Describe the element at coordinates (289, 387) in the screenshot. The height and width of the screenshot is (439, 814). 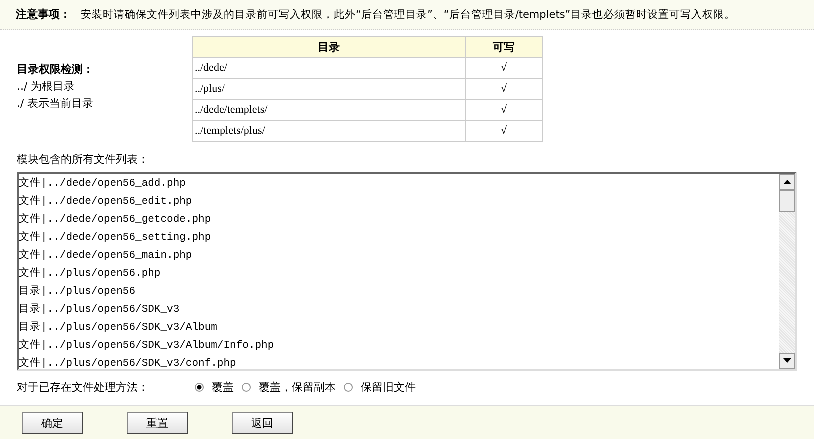
I see `radio-option: 覆盖，保留副本` at that location.